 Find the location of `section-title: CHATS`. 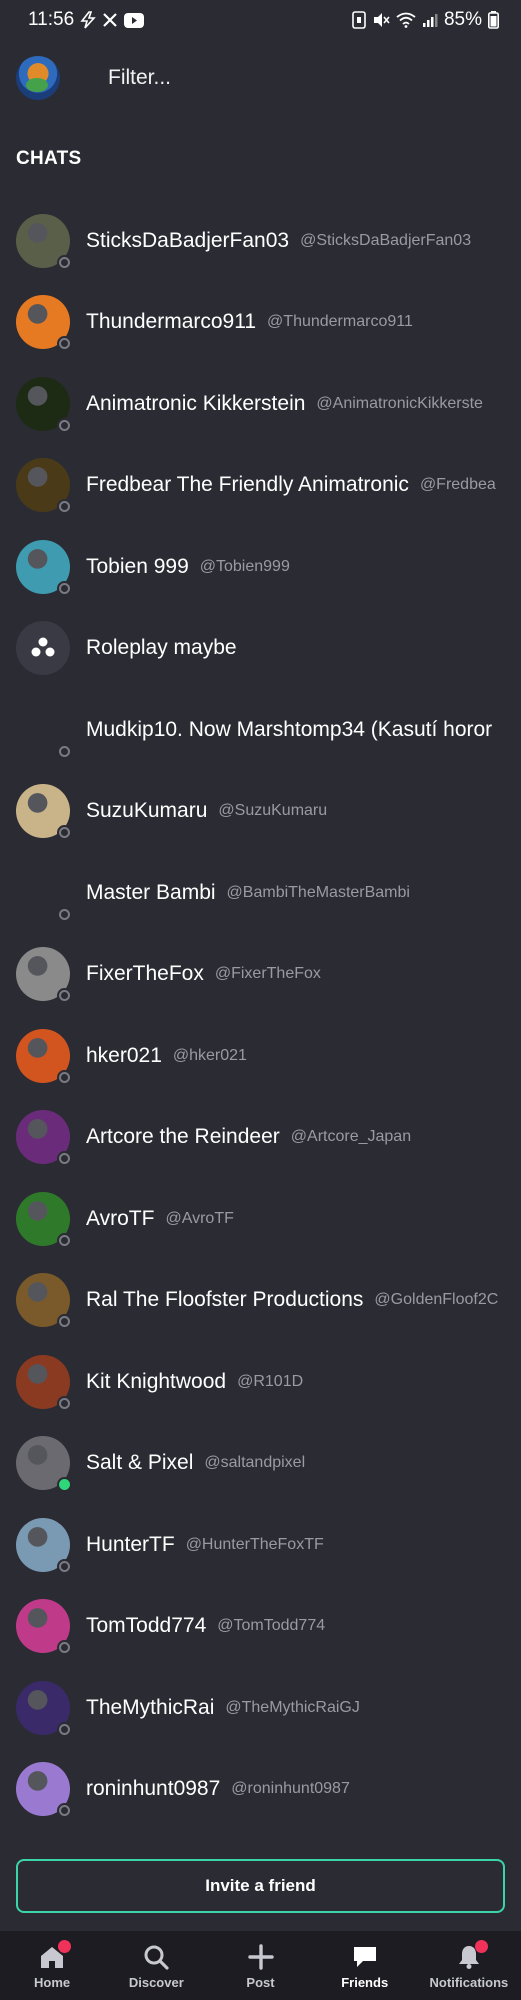

section-title: CHATS is located at coordinates (49, 158).